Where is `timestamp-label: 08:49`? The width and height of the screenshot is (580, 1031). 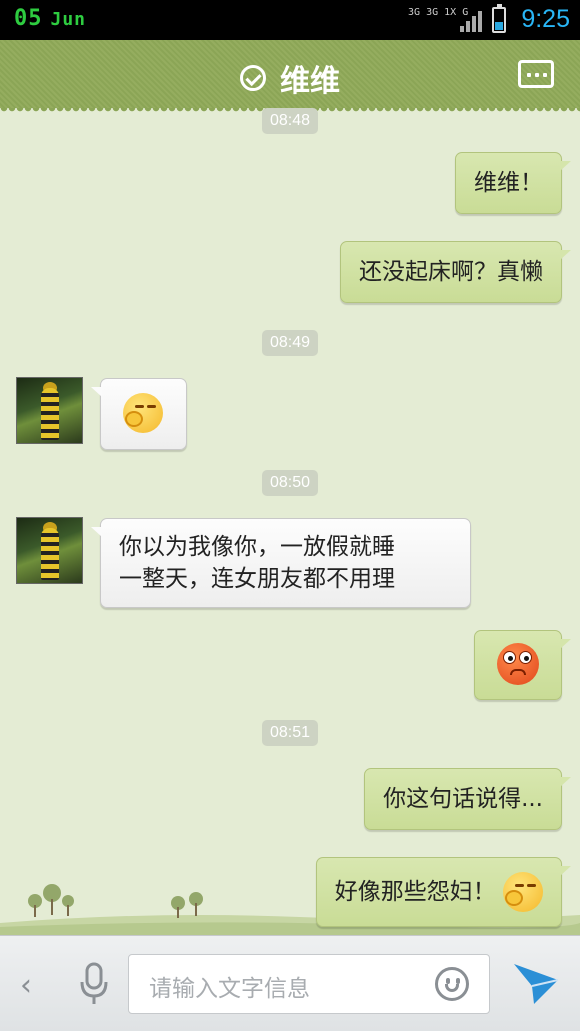 timestamp-label: 08:49 is located at coordinates (290, 343).